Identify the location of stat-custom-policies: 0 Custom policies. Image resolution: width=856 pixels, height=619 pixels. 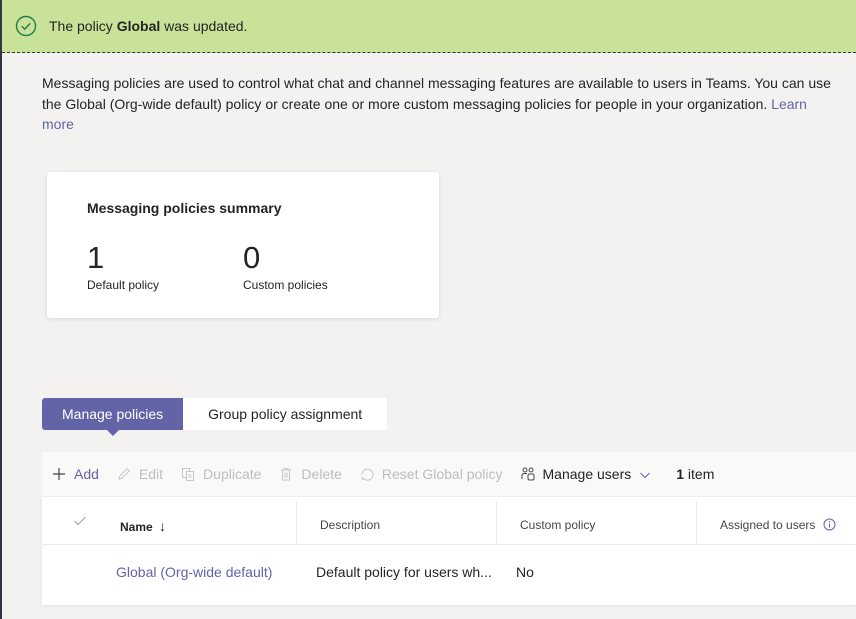
(285, 266).